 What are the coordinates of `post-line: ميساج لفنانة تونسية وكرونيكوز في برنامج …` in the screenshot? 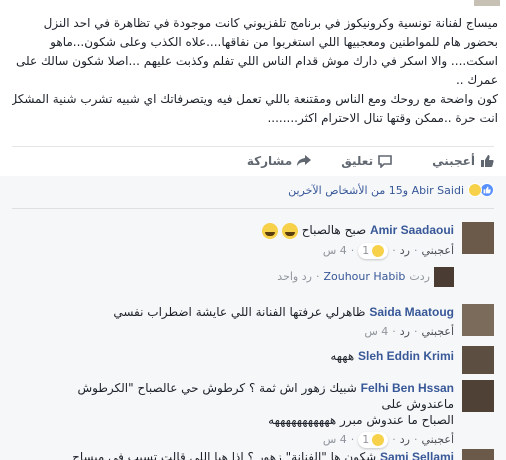 It's located at (270, 23).